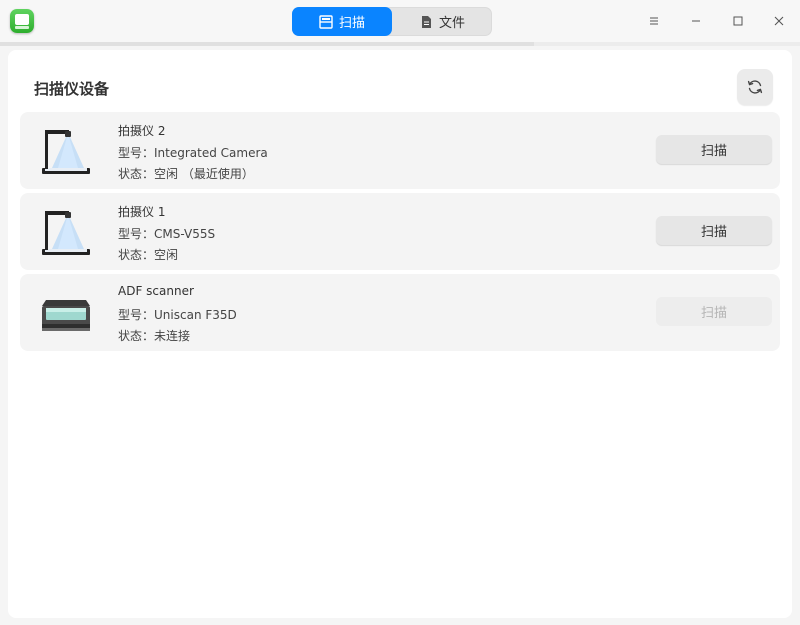 This screenshot has width=800, height=625. I want to click on refresh-icon, so click(755, 87).